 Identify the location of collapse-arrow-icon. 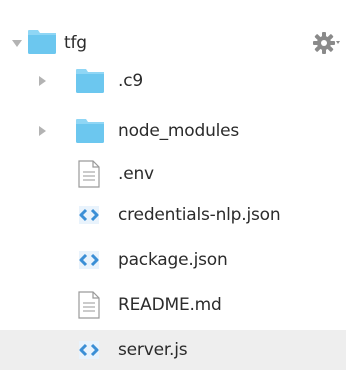
(17, 43).